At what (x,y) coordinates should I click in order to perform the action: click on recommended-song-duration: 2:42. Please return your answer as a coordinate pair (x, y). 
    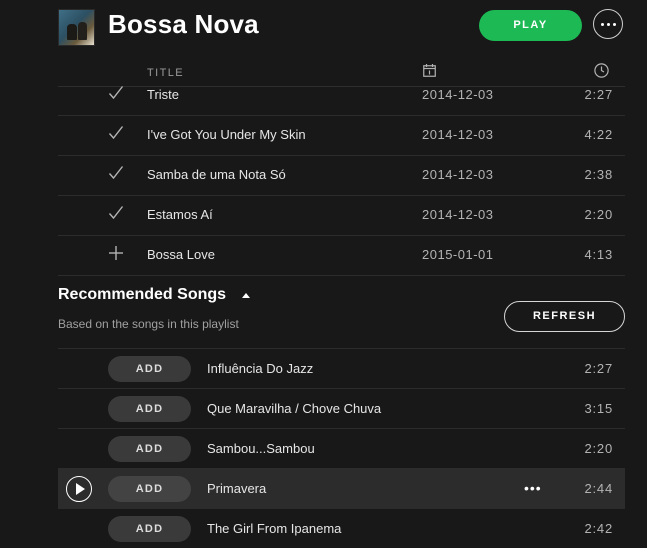
    Looking at the image, I should click on (598, 528).